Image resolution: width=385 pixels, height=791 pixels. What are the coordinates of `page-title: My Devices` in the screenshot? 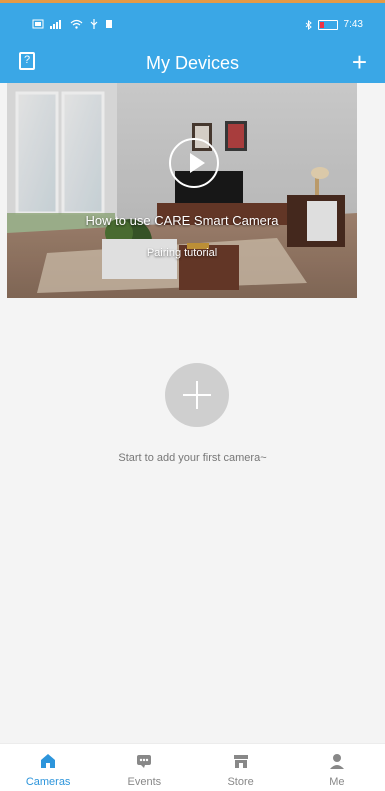 It's located at (192, 63).